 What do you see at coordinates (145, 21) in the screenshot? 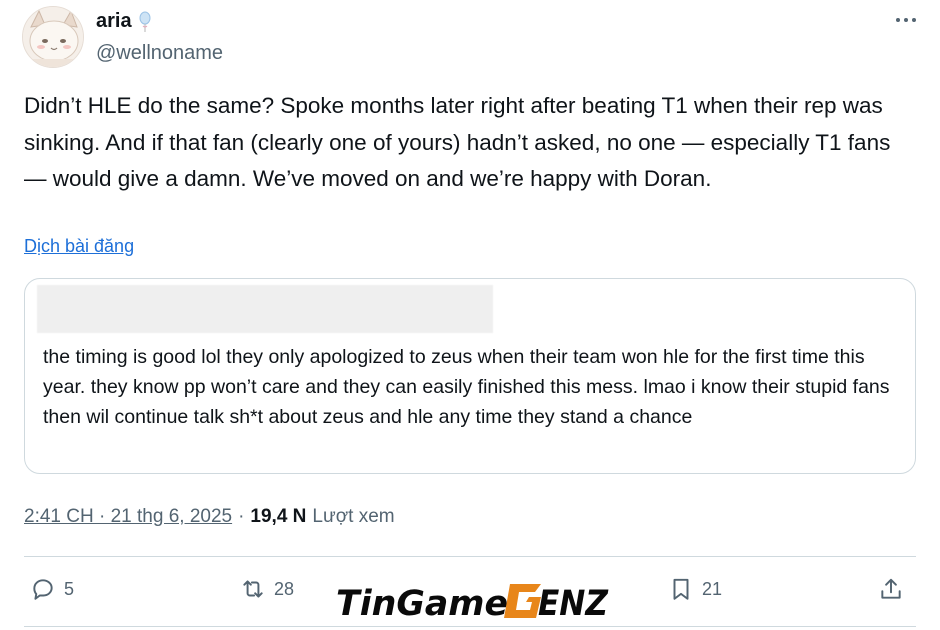
I see `balloon-icon` at bounding box center [145, 21].